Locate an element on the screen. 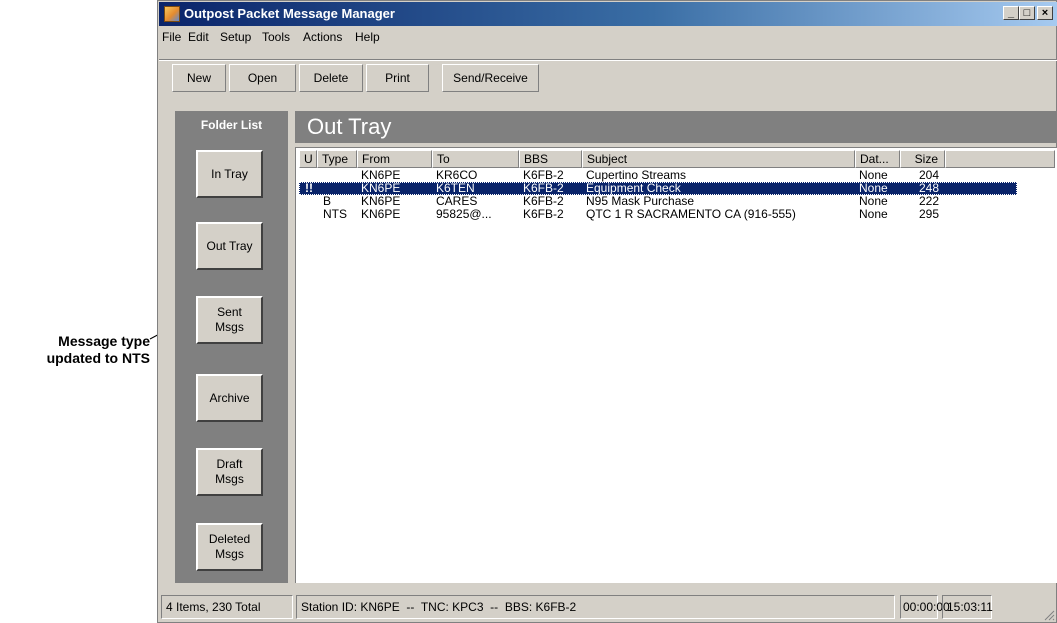 The height and width of the screenshot is (623, 1057). toolbar: New Open Delete Print Send/Receive is located at coordinates (608, 72).